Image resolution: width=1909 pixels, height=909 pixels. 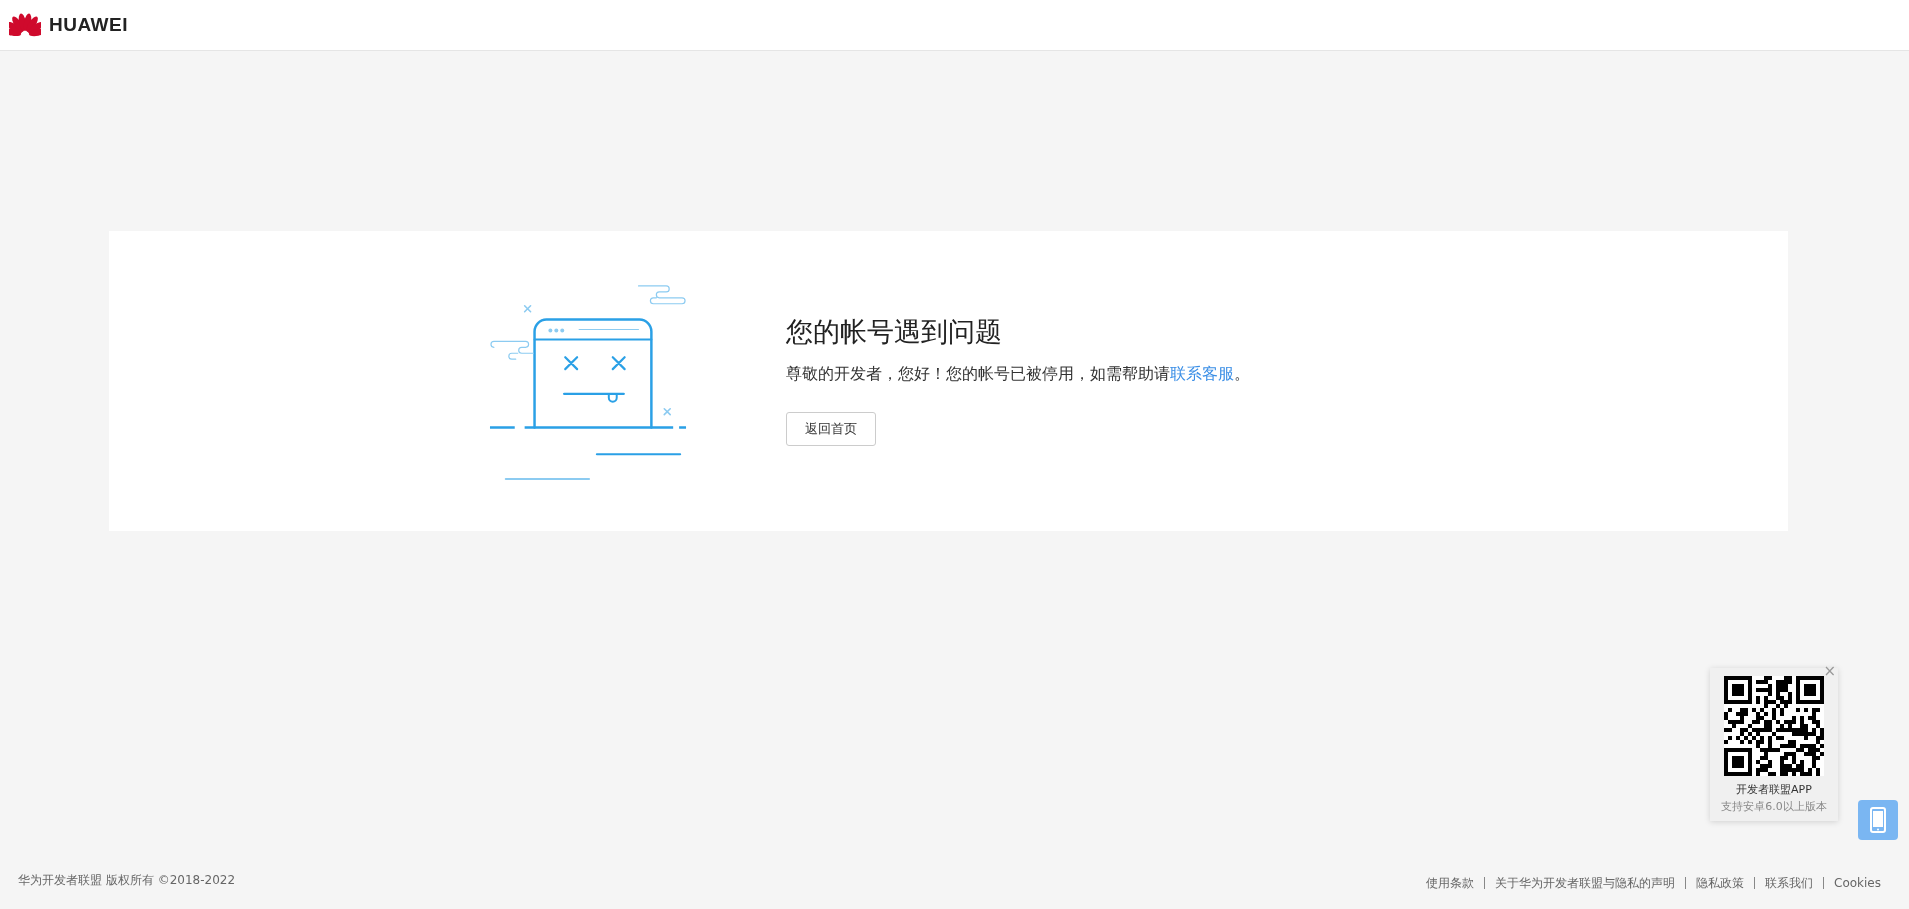 I want to click on contact-support-link: 联系客服, so click(x=1202, y=374).